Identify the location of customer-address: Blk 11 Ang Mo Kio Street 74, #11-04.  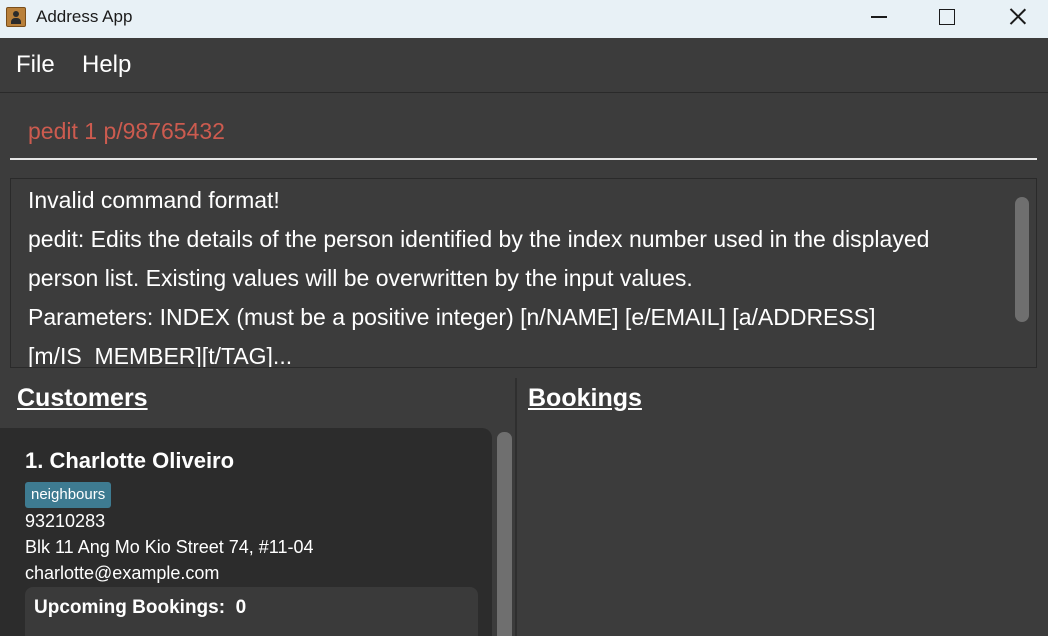
(169, 547).